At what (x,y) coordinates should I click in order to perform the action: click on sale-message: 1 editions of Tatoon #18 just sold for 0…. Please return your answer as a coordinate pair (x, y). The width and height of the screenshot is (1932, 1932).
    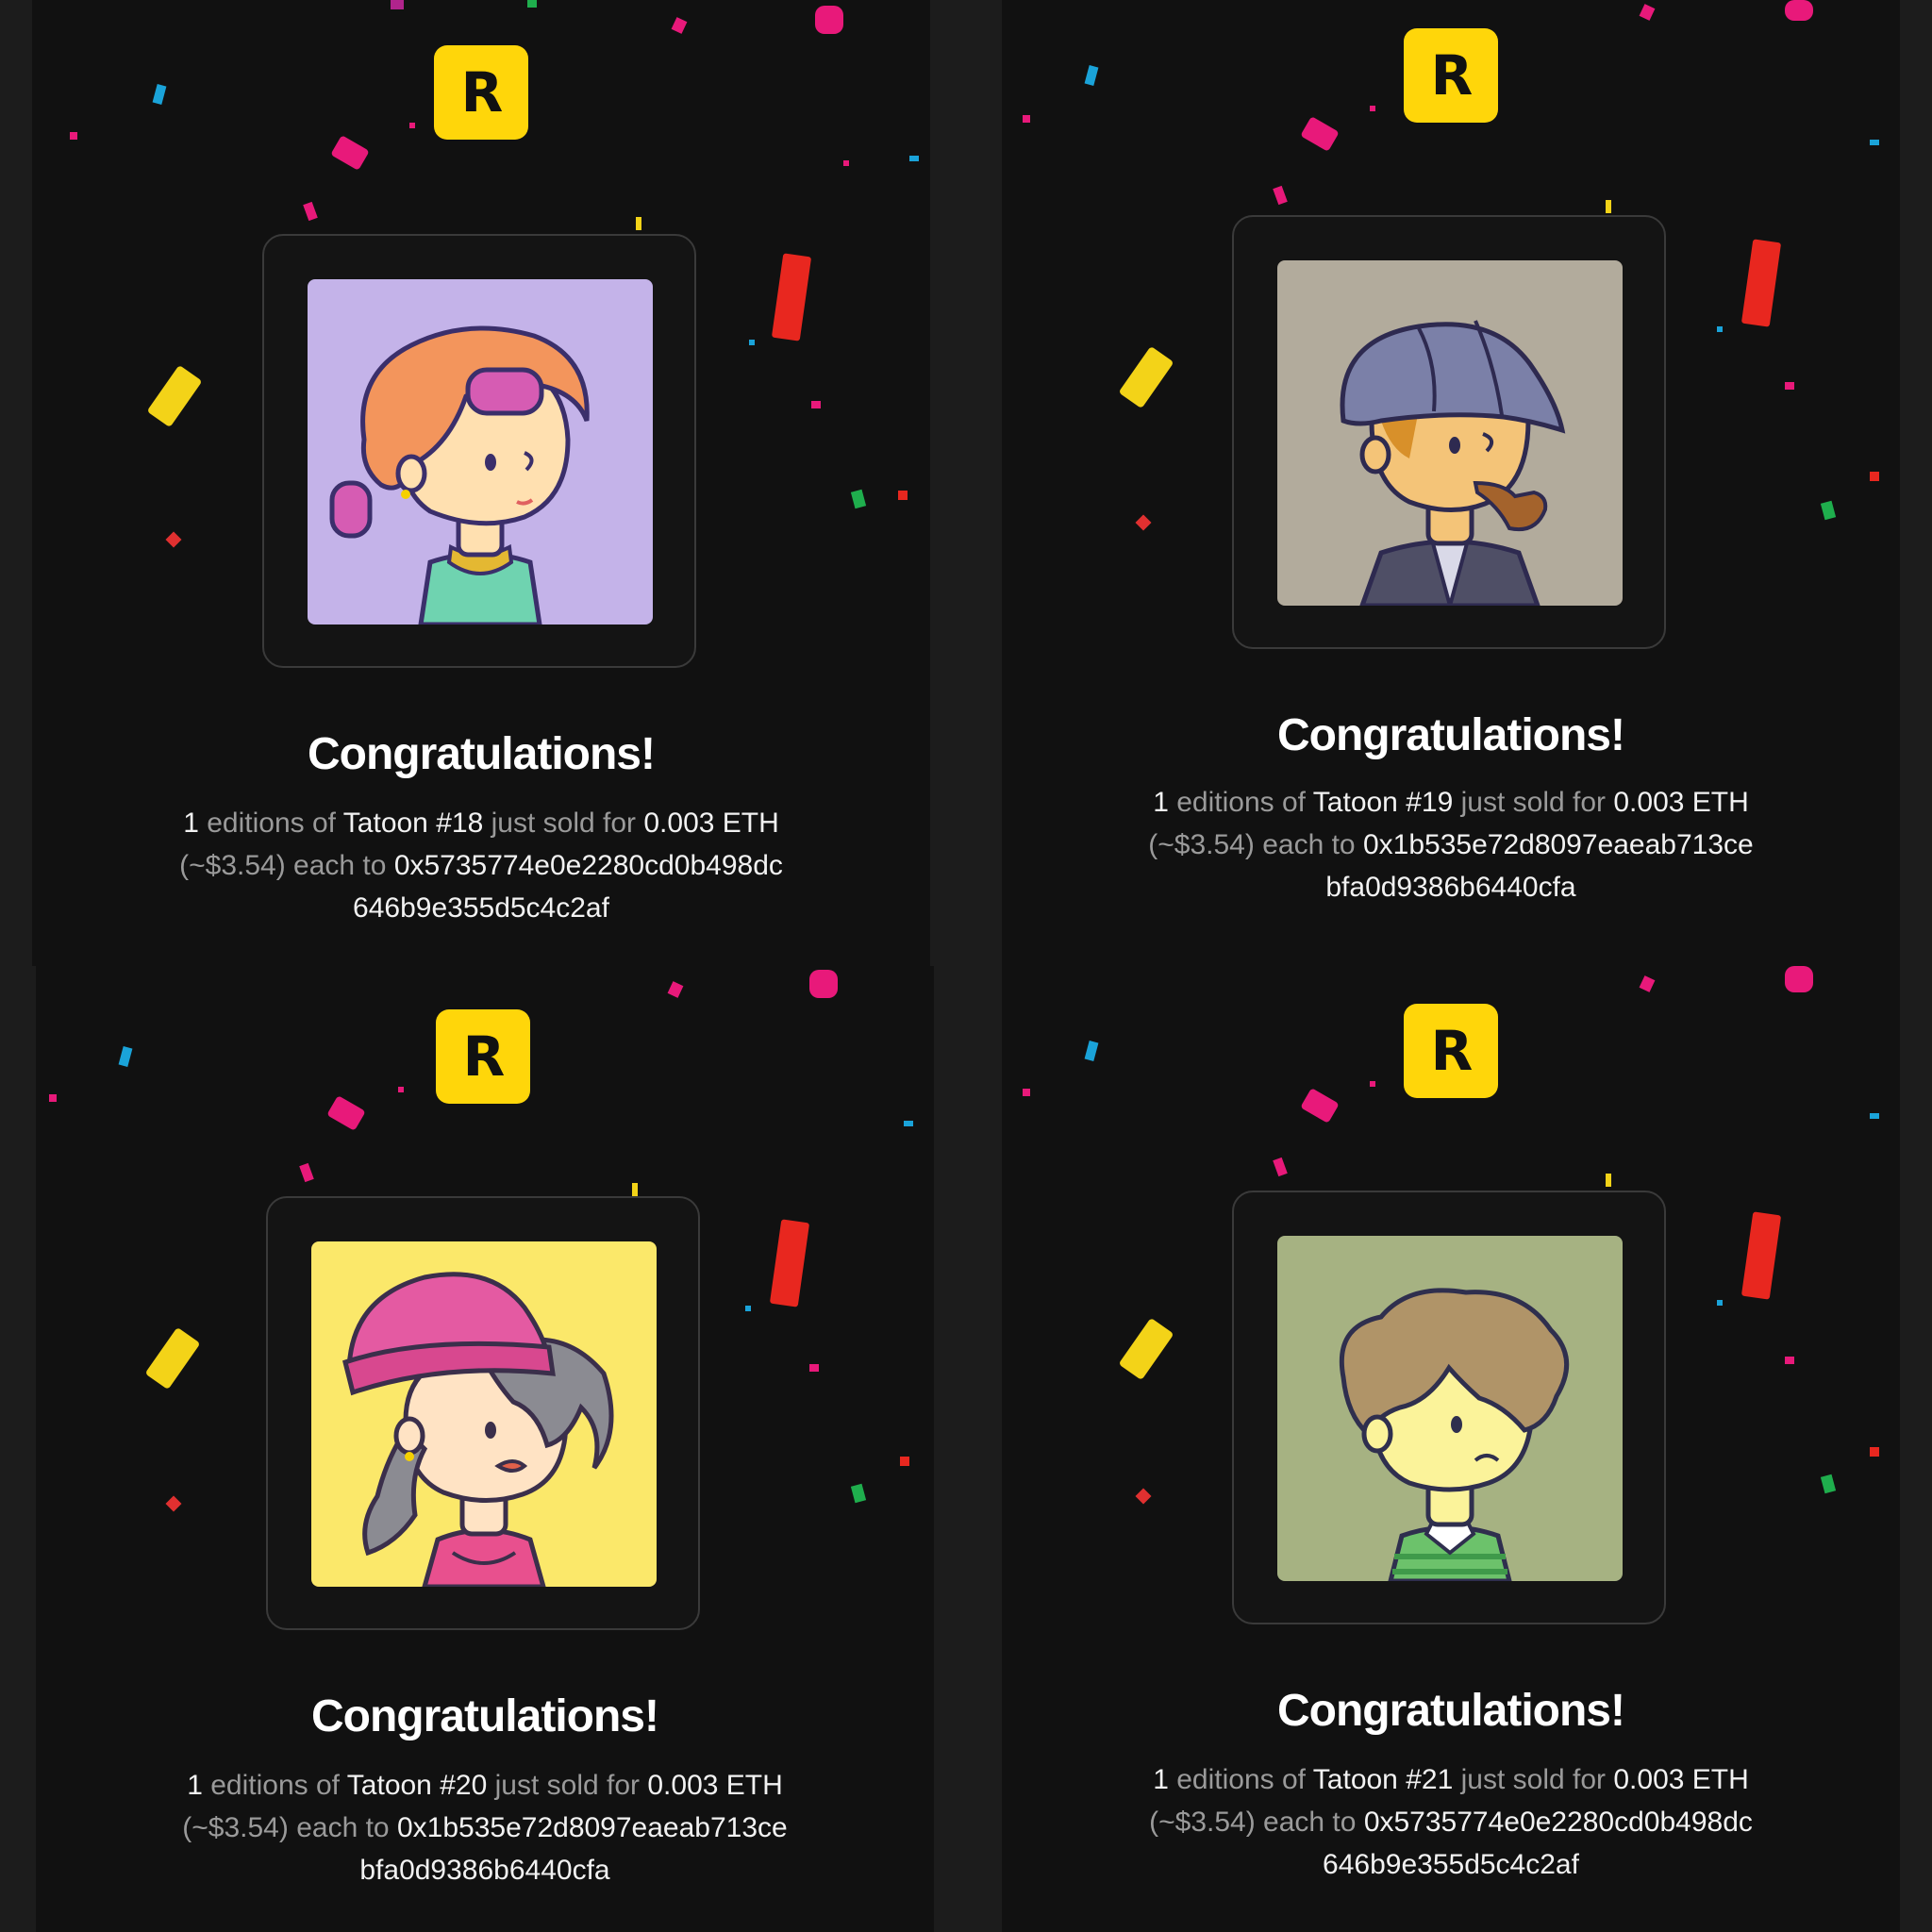
    Looking at the image, I should click on (481, 866).